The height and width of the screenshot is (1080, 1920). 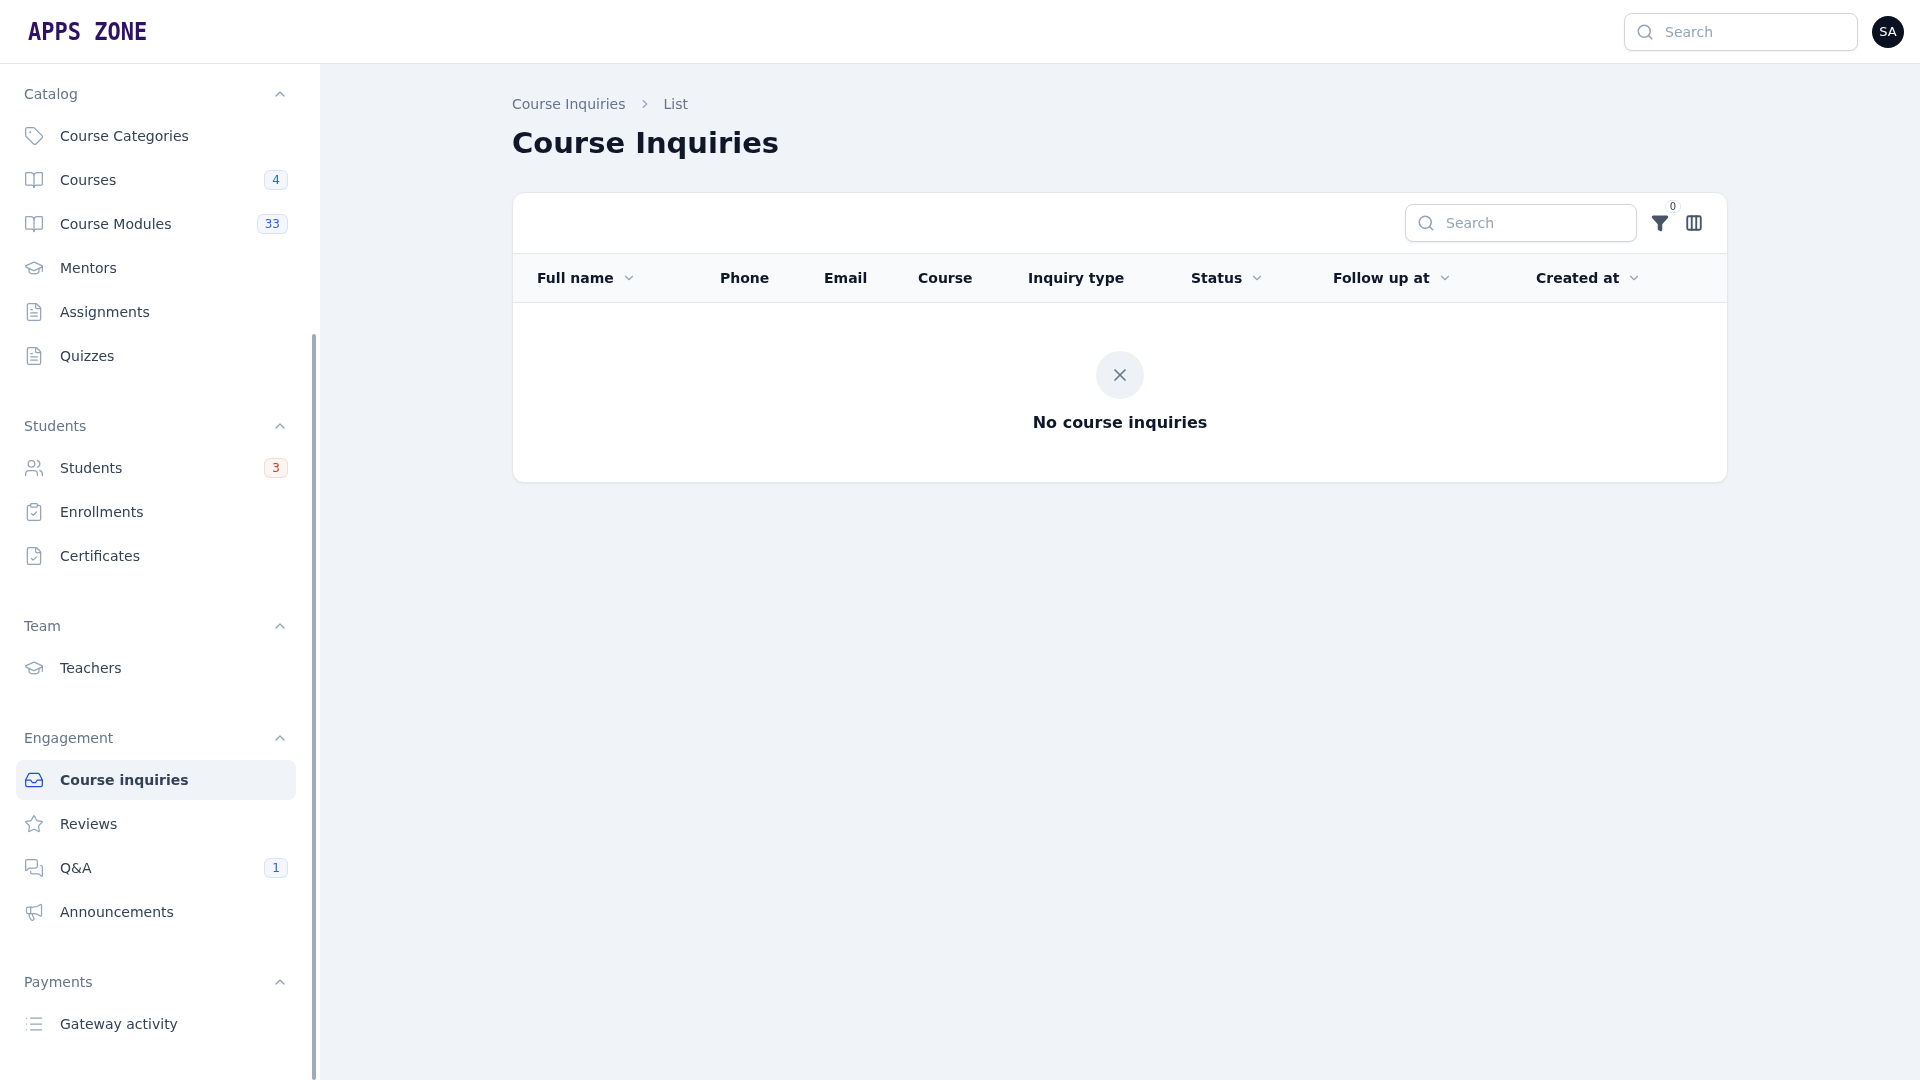 I want to click on sidebar-item: Gateway activity, so click(x=156, y=1024).